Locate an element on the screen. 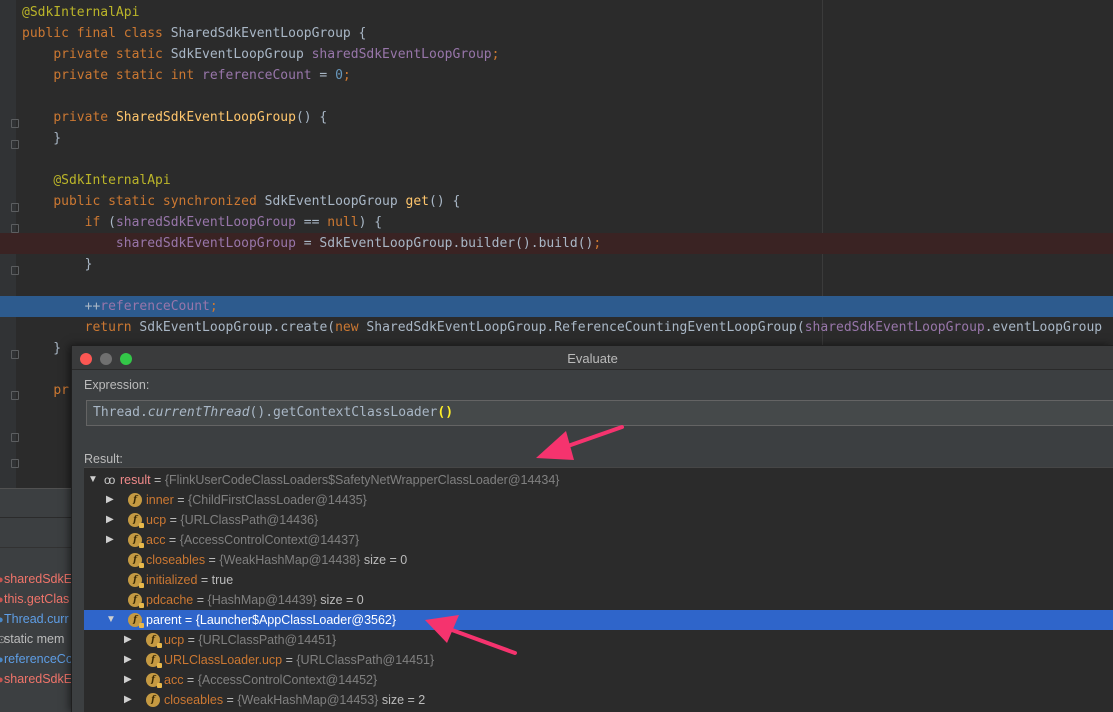 Image resolution: width=1113 pixels, height=712 pixels. code-token: @SdkInternalApi is located at coordinates (112, 180).